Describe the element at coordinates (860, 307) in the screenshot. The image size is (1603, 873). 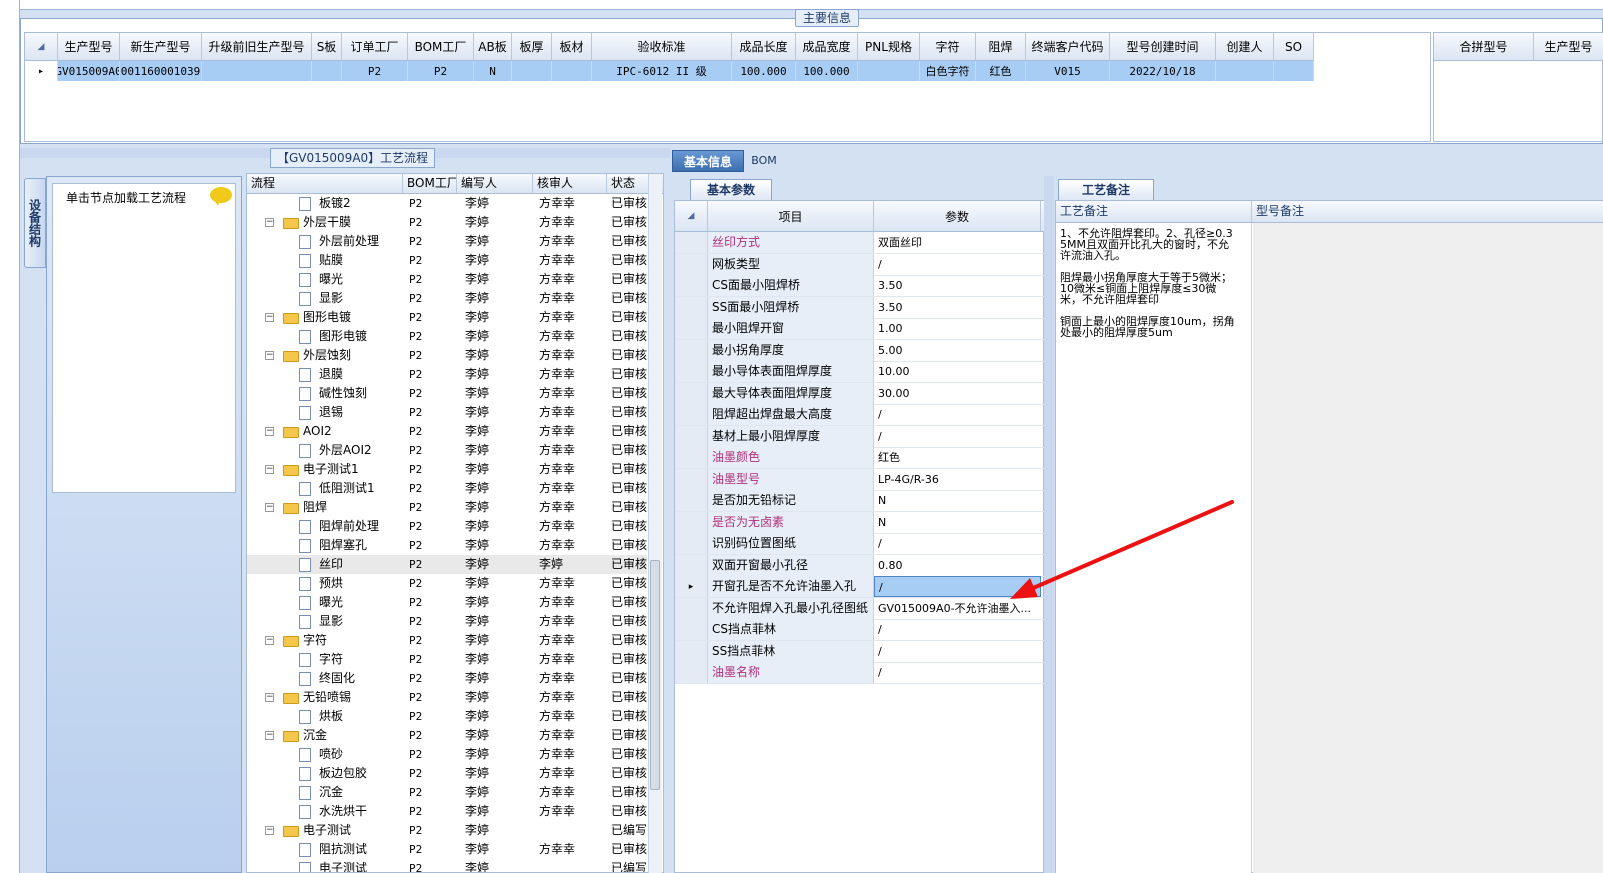
I see `param-row: SS面最小阻焊桥 3.50` at that location.